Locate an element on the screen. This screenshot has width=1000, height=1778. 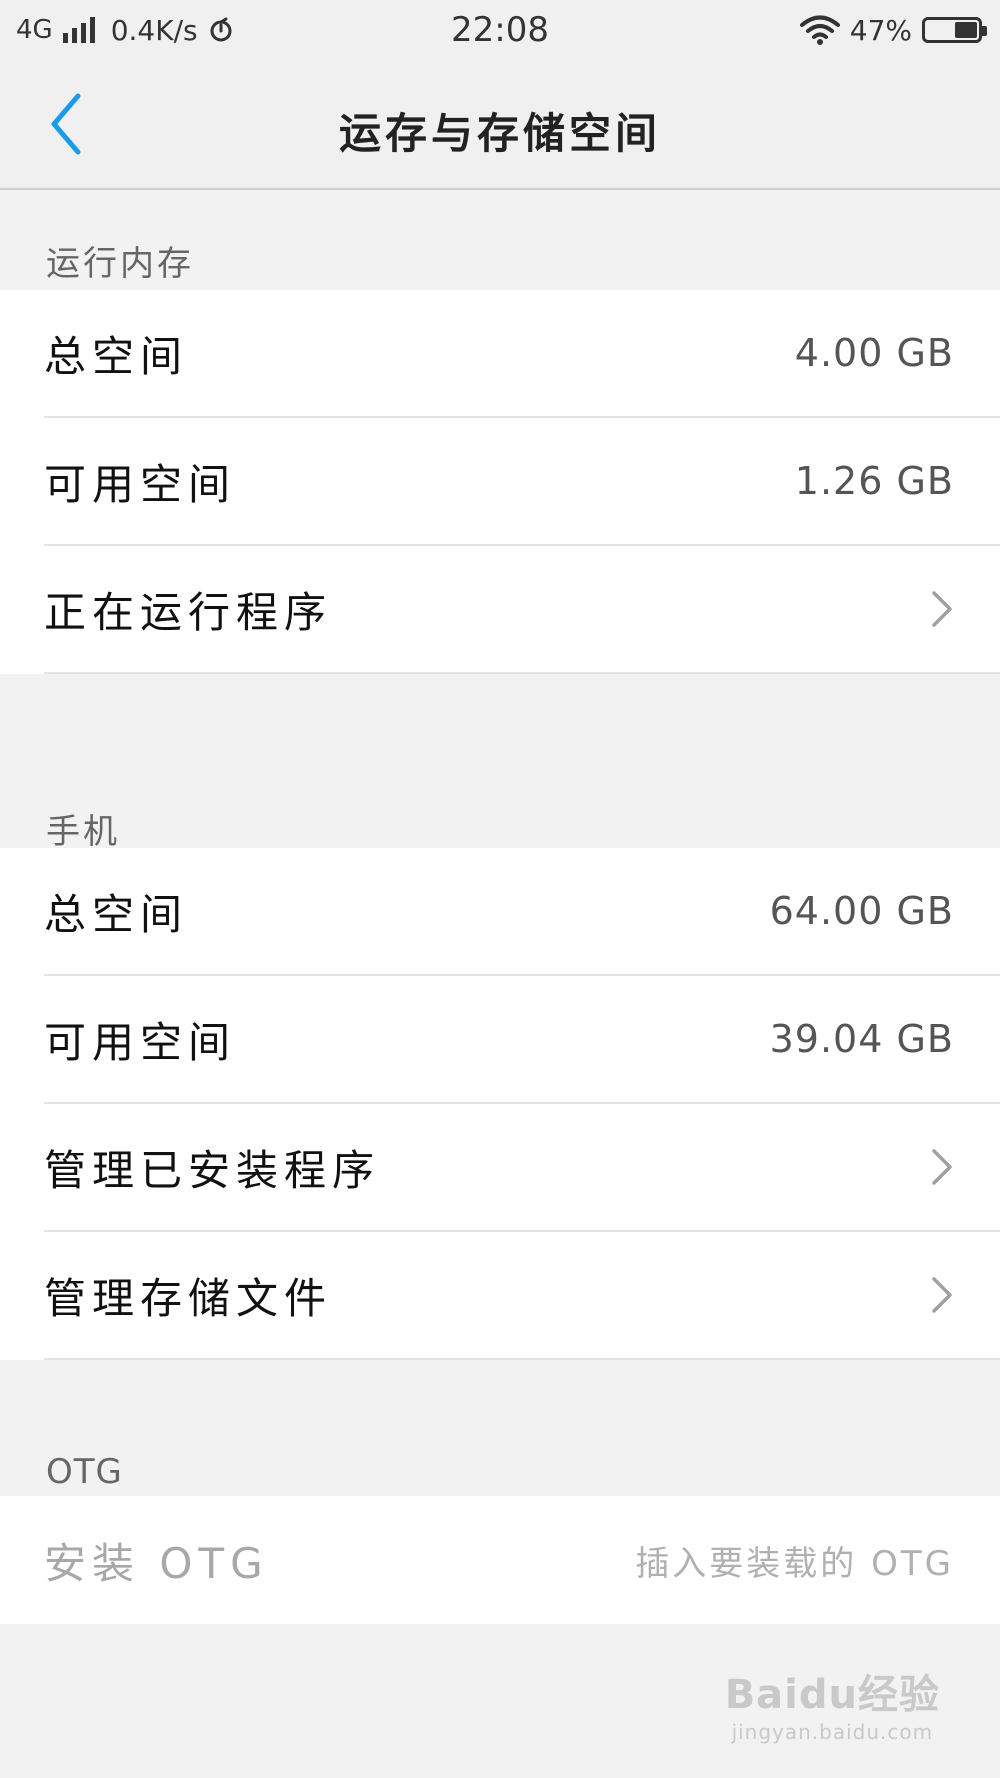
battery-percent: 47% is located at coordinates (880, 30).